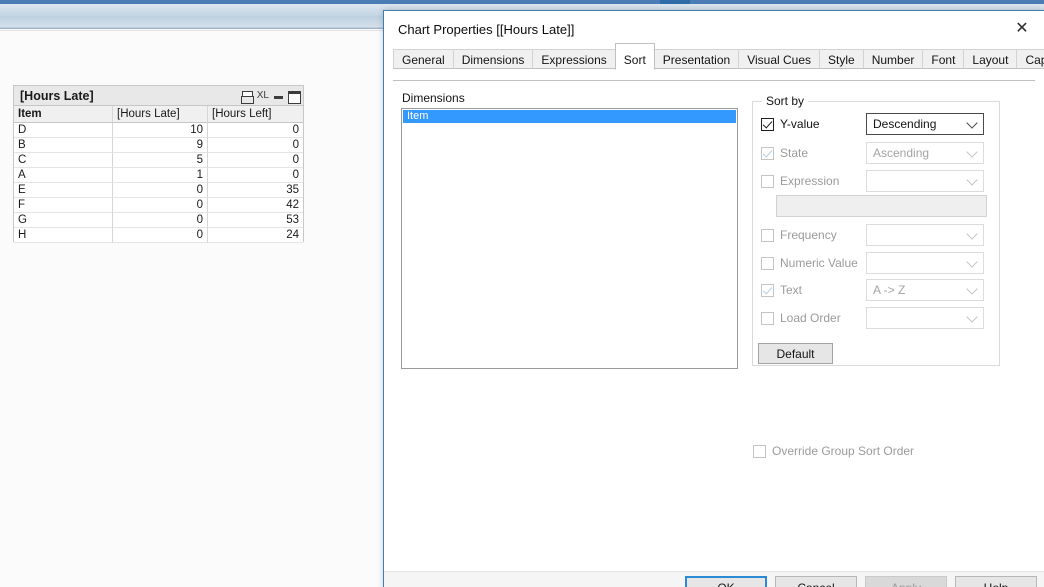 This screenshot has height=587, width=1044. I want to click on close-icon: ✕, so click(1022, 27).